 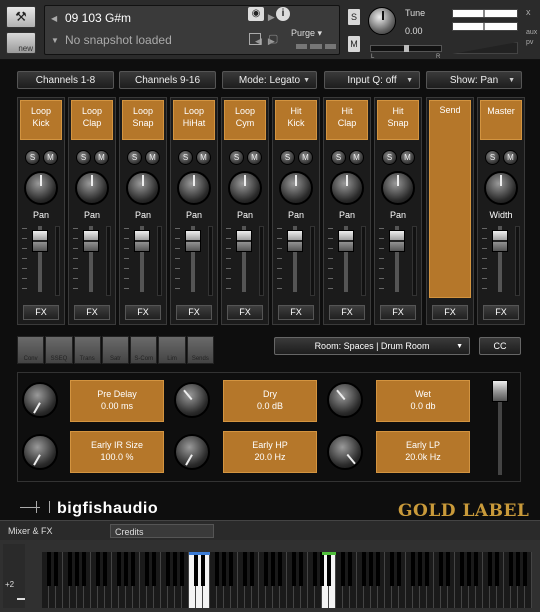 I want to click on channel-name-pad: Loop HiHat, so click(x=194, y=120).